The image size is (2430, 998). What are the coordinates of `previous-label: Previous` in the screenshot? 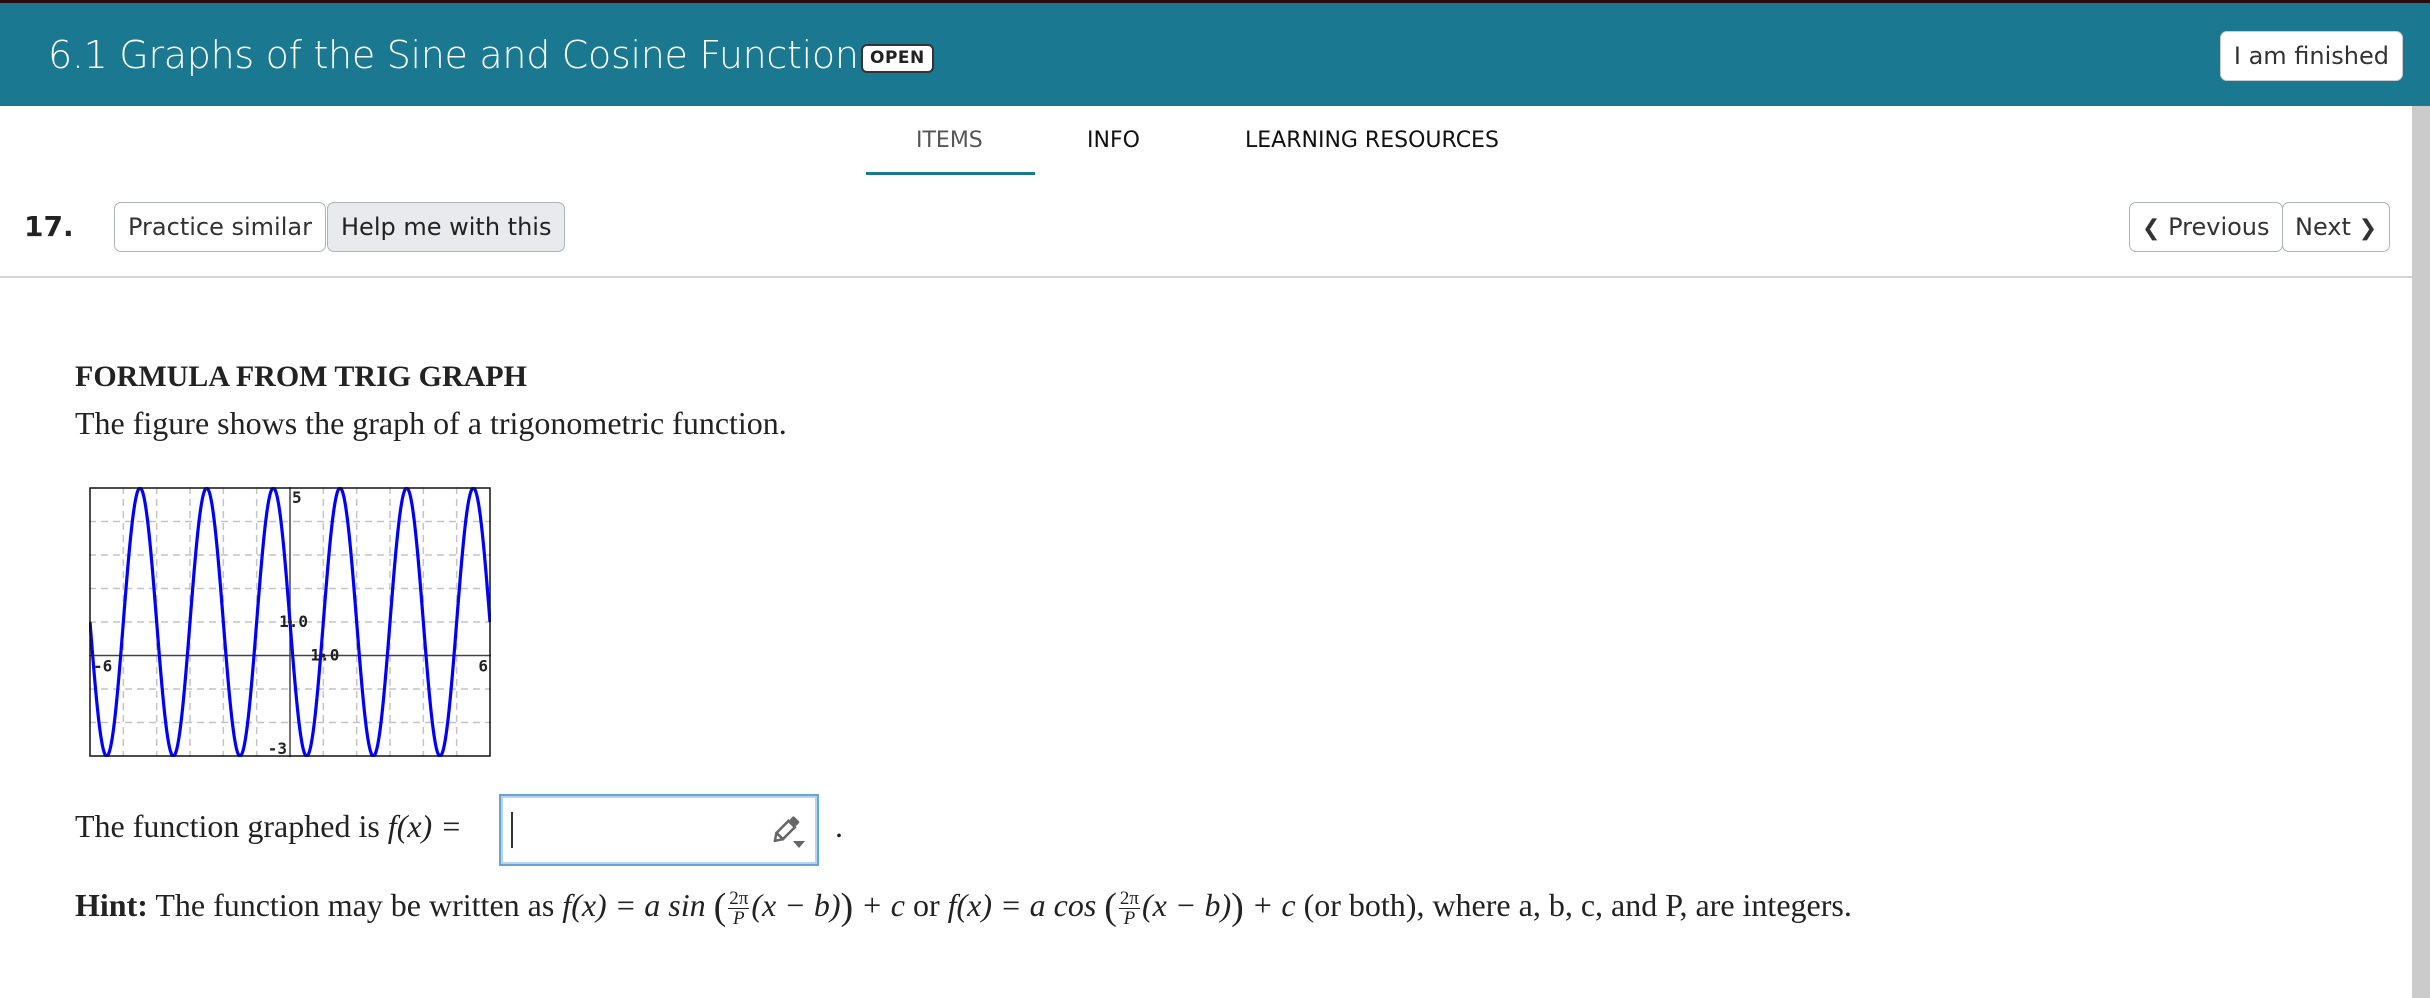 It's located at (2219, 227).